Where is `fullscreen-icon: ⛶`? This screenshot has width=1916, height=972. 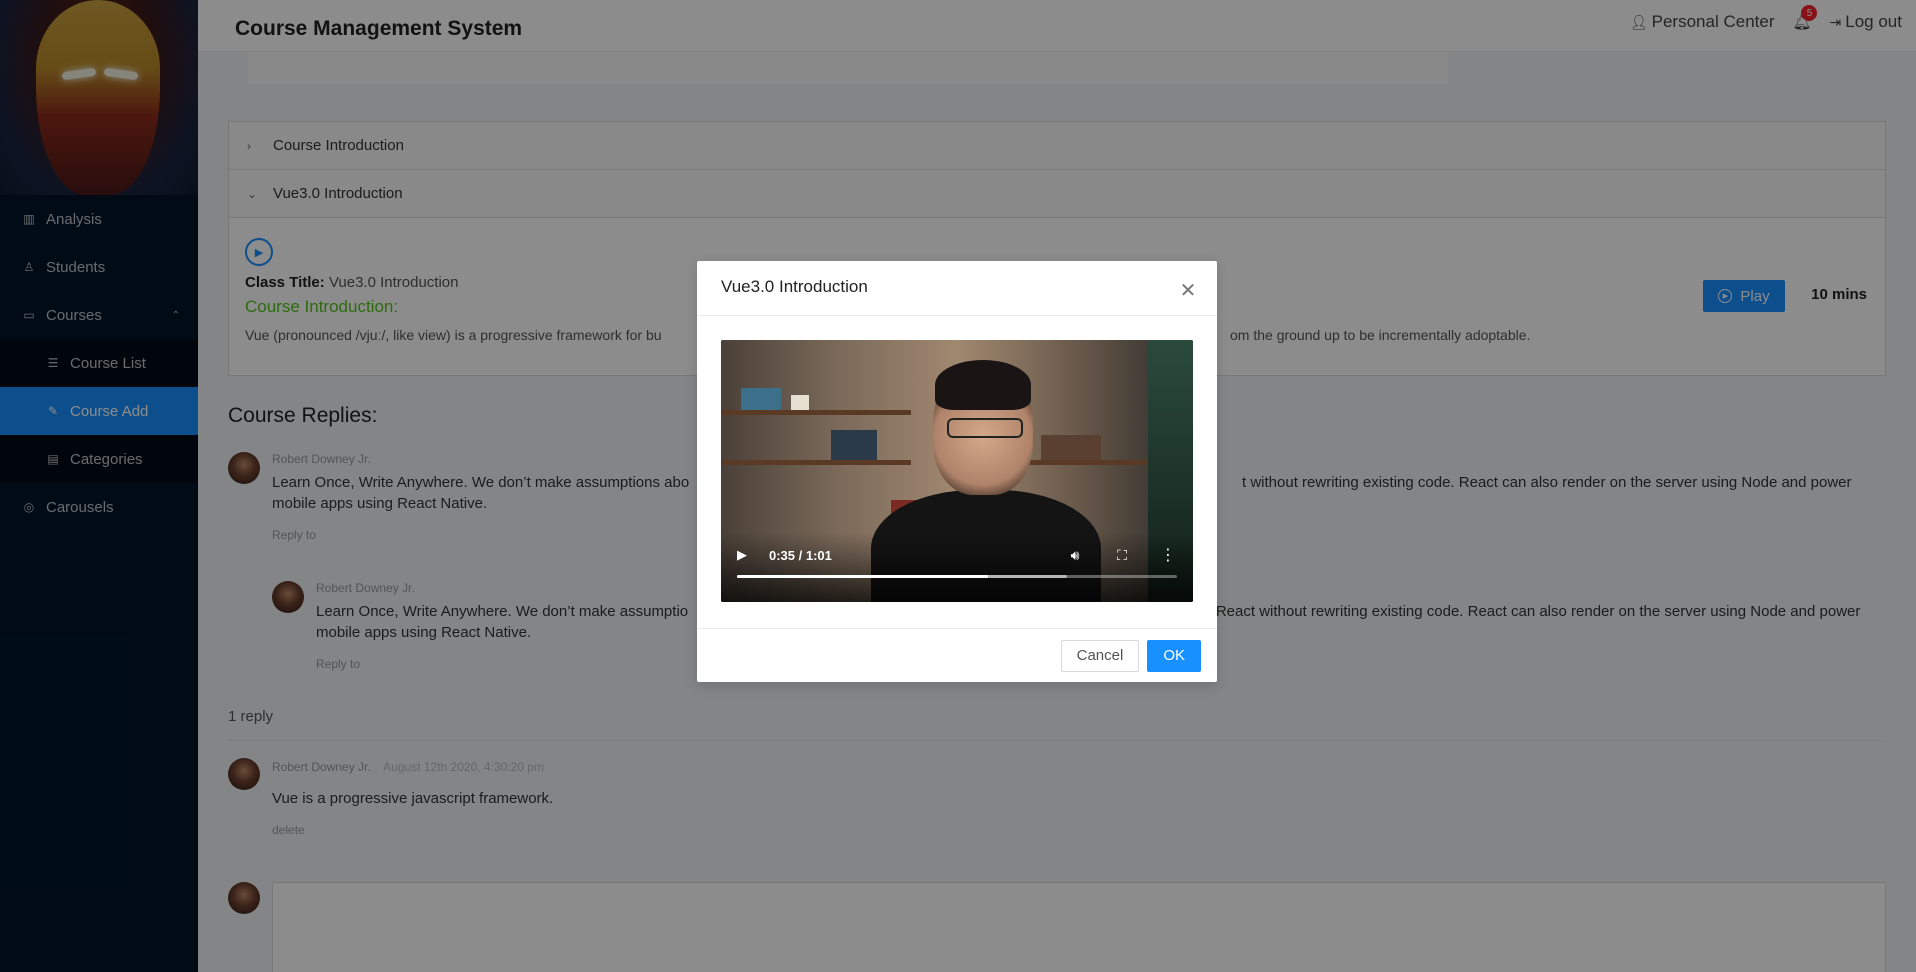
fullscreen-icon: ⛶ is located at coordinates (1122, 555).